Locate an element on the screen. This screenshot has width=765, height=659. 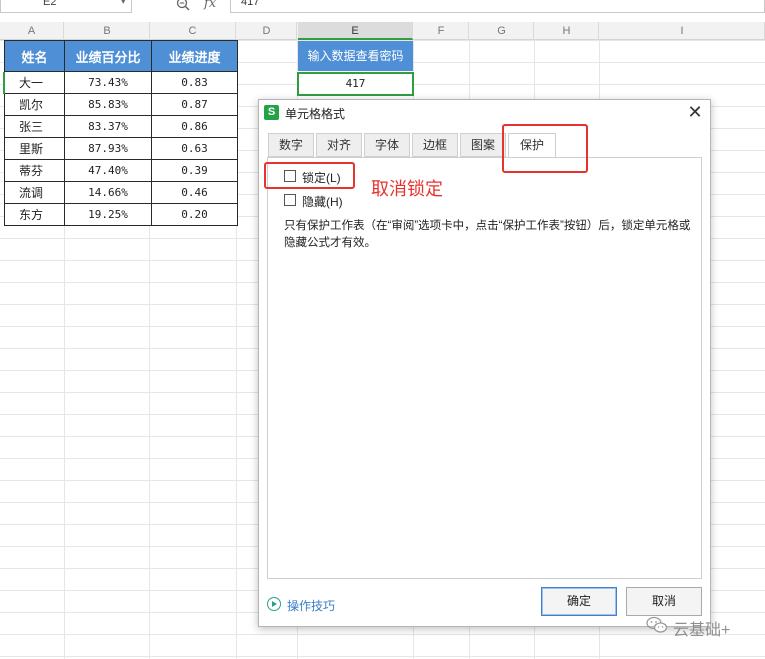
cell-percent: 73.43% is located at coordinates (108, 82).